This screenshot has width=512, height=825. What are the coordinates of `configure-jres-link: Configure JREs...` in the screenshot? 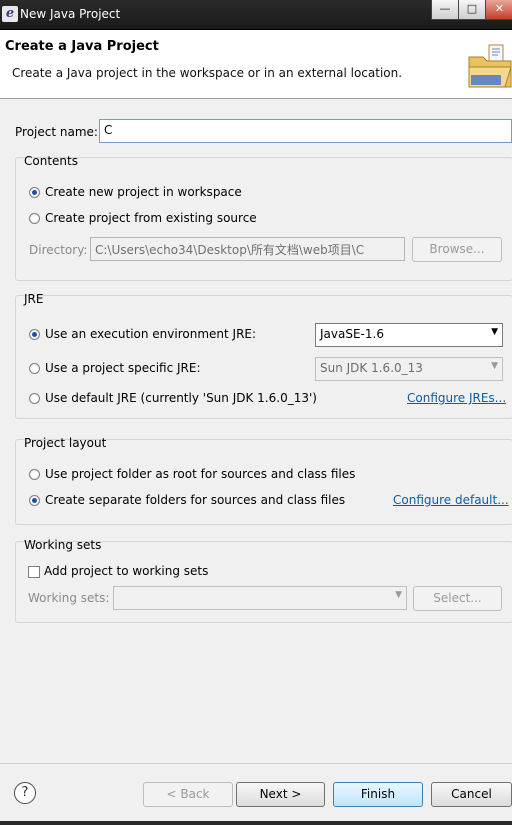 It's located at (456, 398).